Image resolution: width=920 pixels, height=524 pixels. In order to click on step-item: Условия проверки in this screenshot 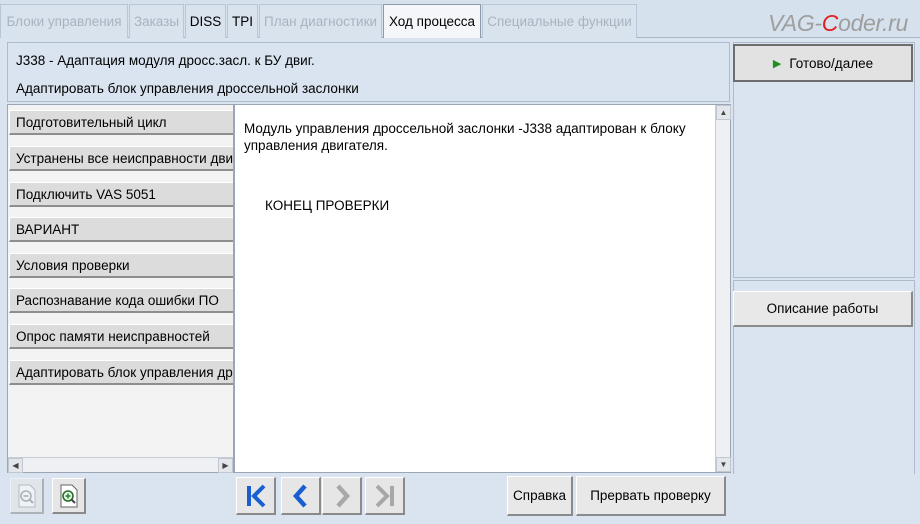, I will do `click(121, 265)`.